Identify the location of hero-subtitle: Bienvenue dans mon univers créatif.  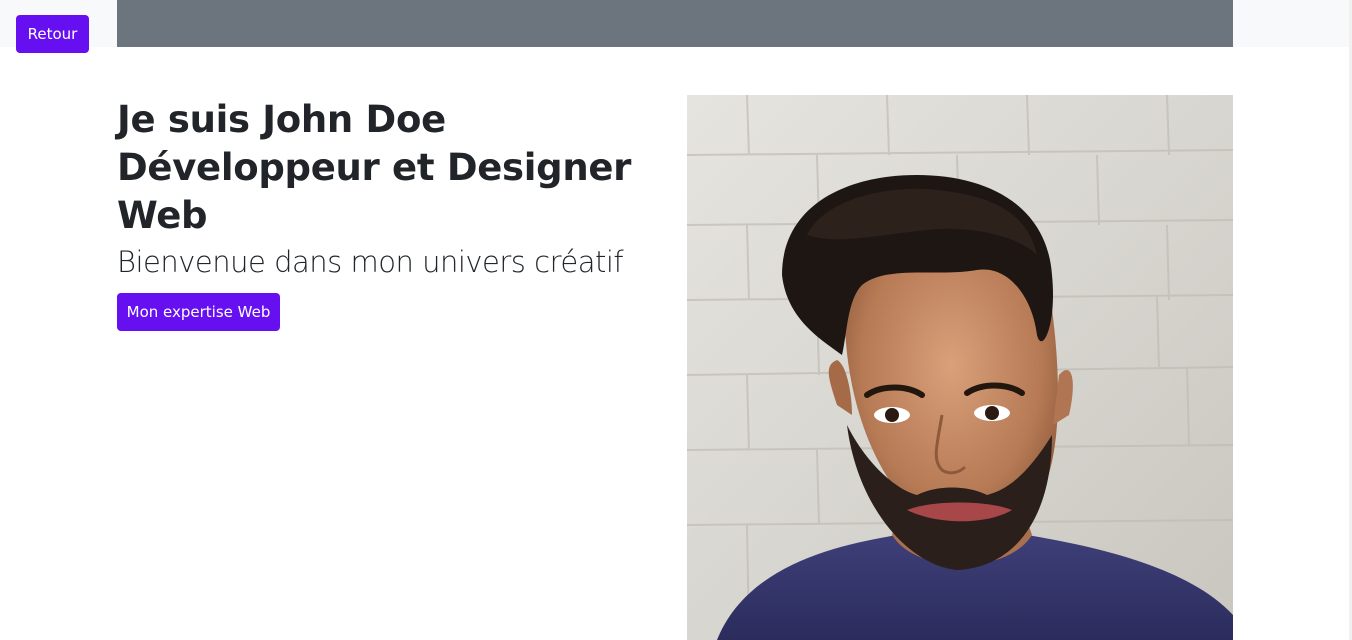
(370, 262).